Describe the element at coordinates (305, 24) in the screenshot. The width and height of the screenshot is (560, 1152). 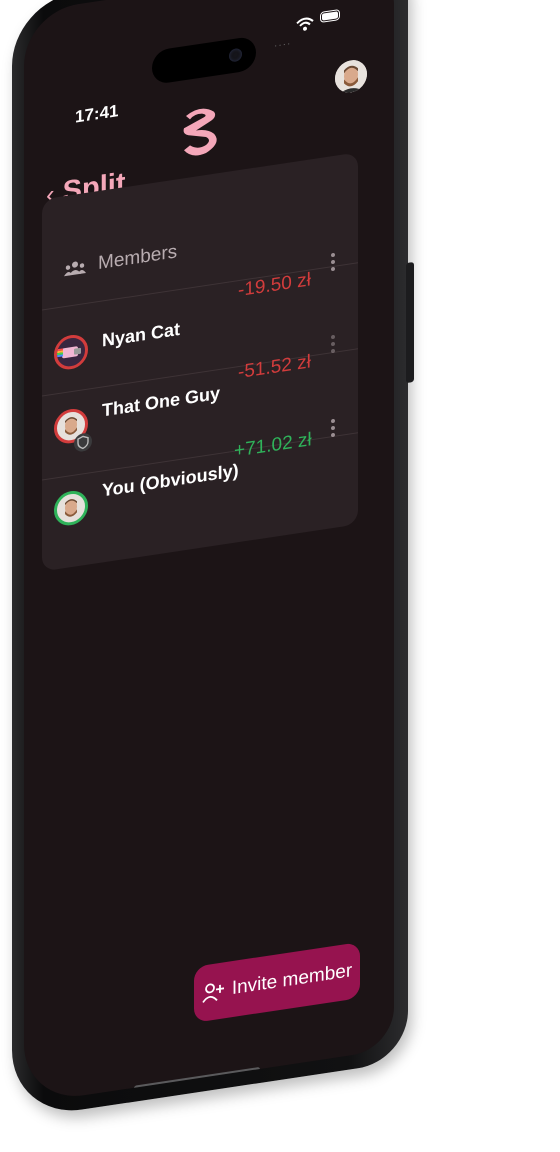
I see `wifi-icon` at that location.